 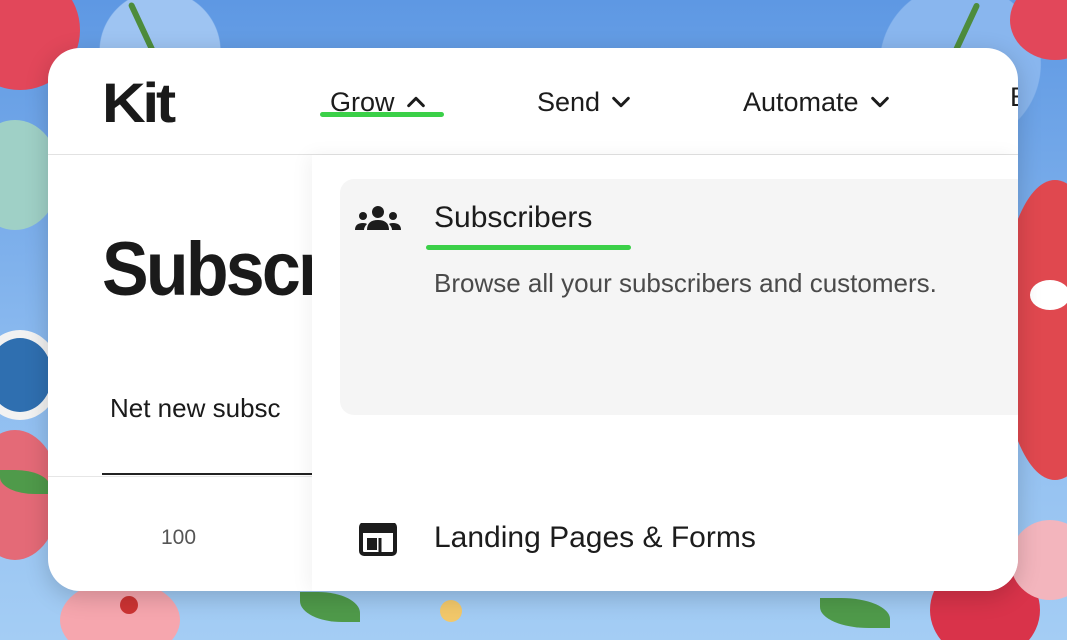 What do you see at coordinates (528, 247) in the screenshot?
I see `dropdown-active-underline` at bounding box center [528, 247].